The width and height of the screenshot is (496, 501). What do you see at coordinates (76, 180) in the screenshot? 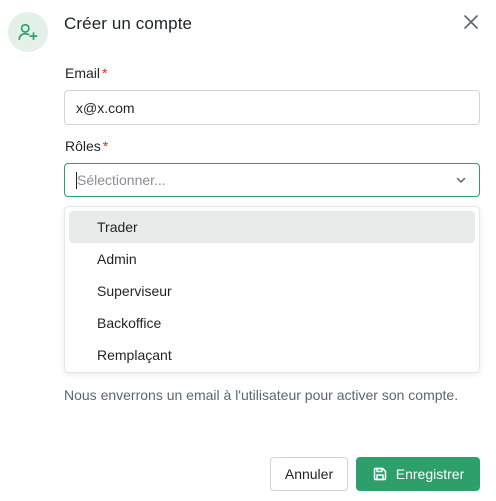
I see `text-cursor` at bounding box center [76, 180].